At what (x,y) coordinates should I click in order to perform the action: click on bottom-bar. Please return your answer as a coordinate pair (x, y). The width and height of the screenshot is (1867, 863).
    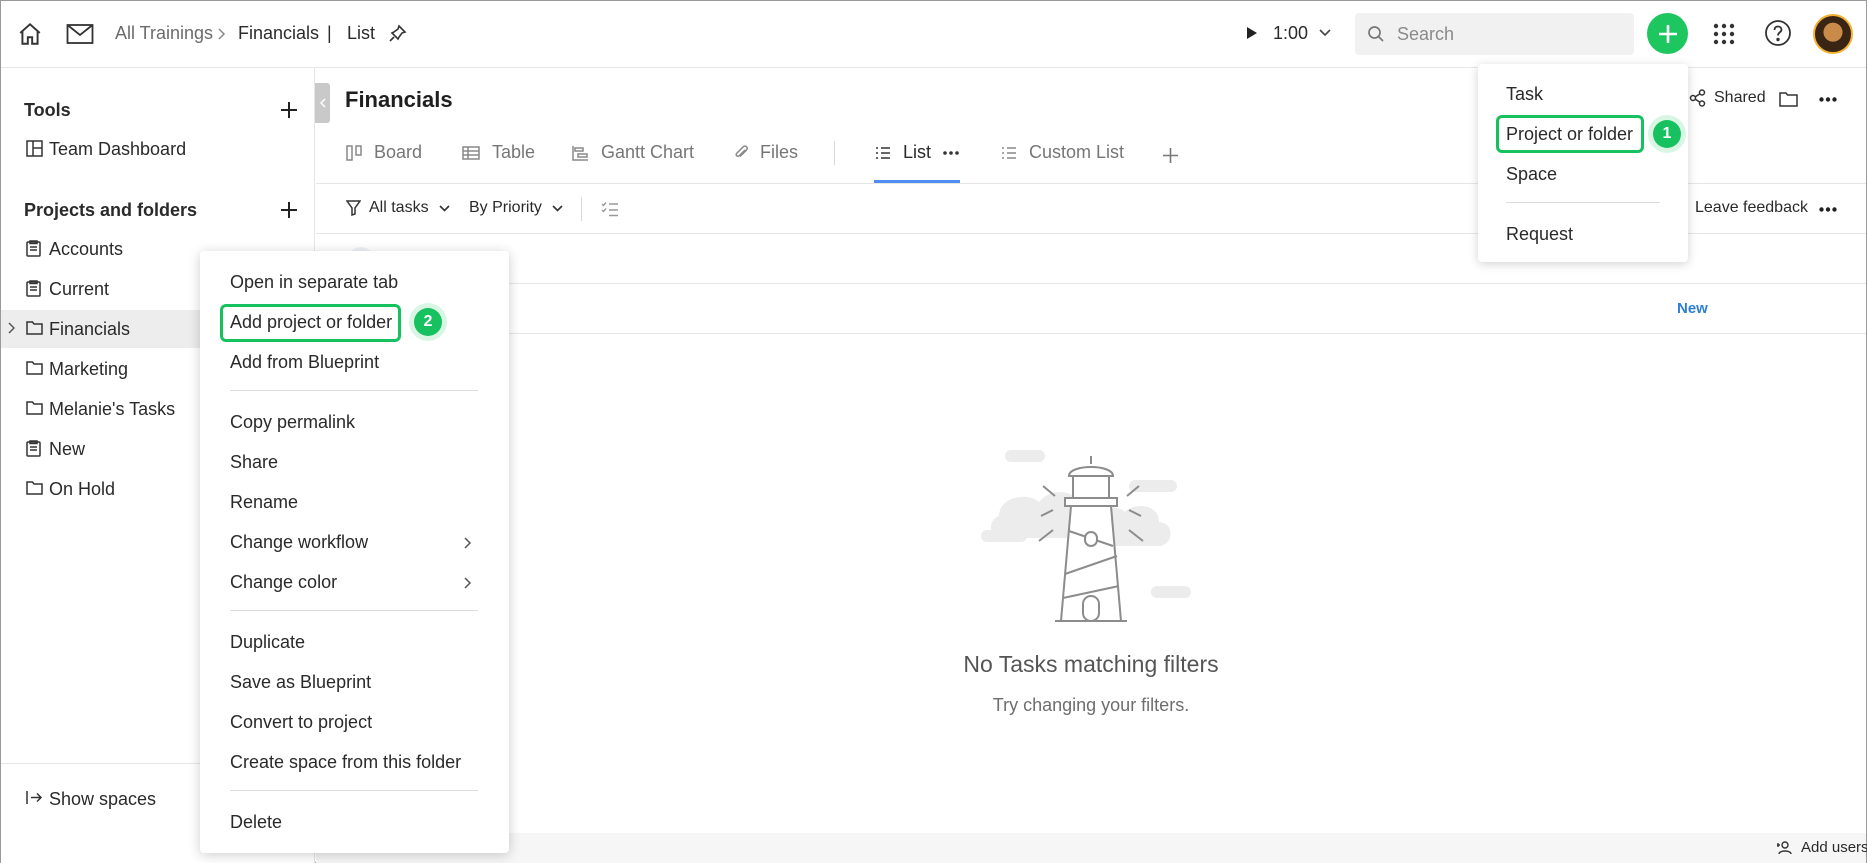
    Looking at the image, I should click on (1091, 848).